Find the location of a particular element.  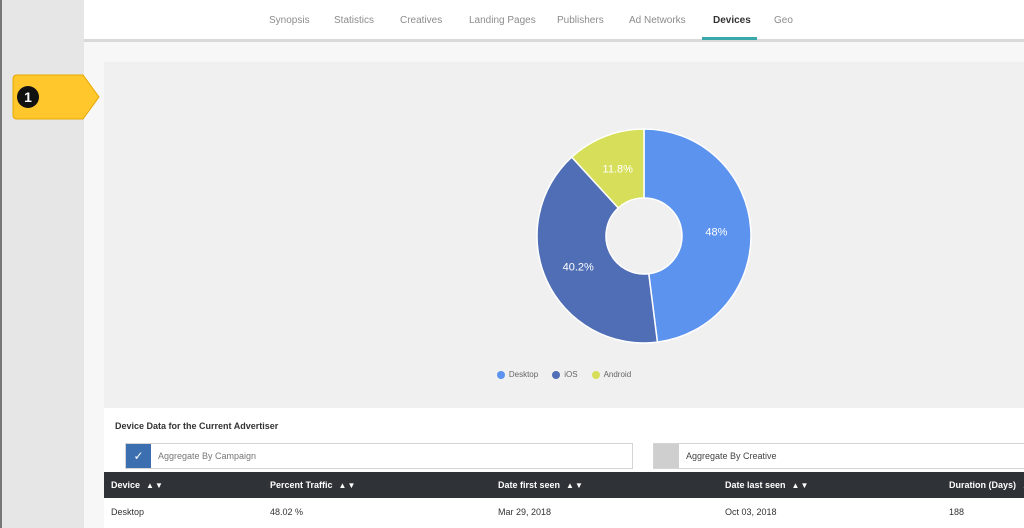

legend-label: iOS is located at coordinates (571, 374).